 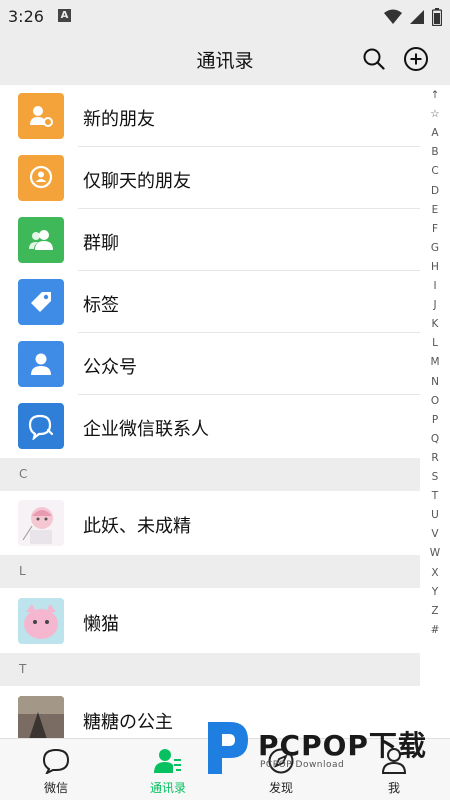 I want to click on index-letter: X, so click(x=435, y=573).